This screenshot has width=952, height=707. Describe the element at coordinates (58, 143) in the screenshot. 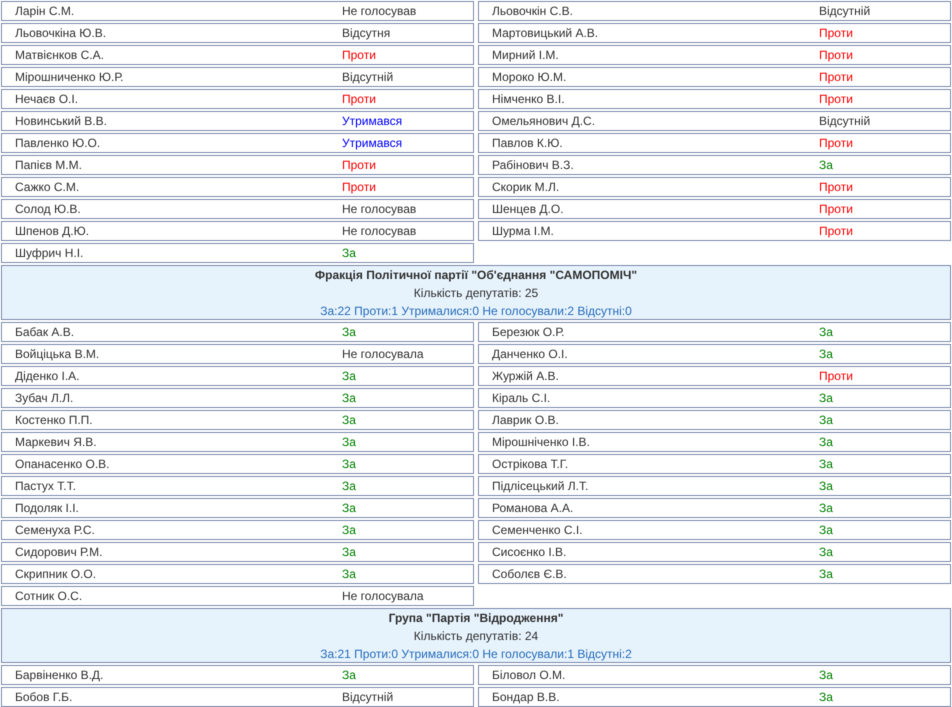

I see `deputy-name: Павленко Ю.О.` at that location.